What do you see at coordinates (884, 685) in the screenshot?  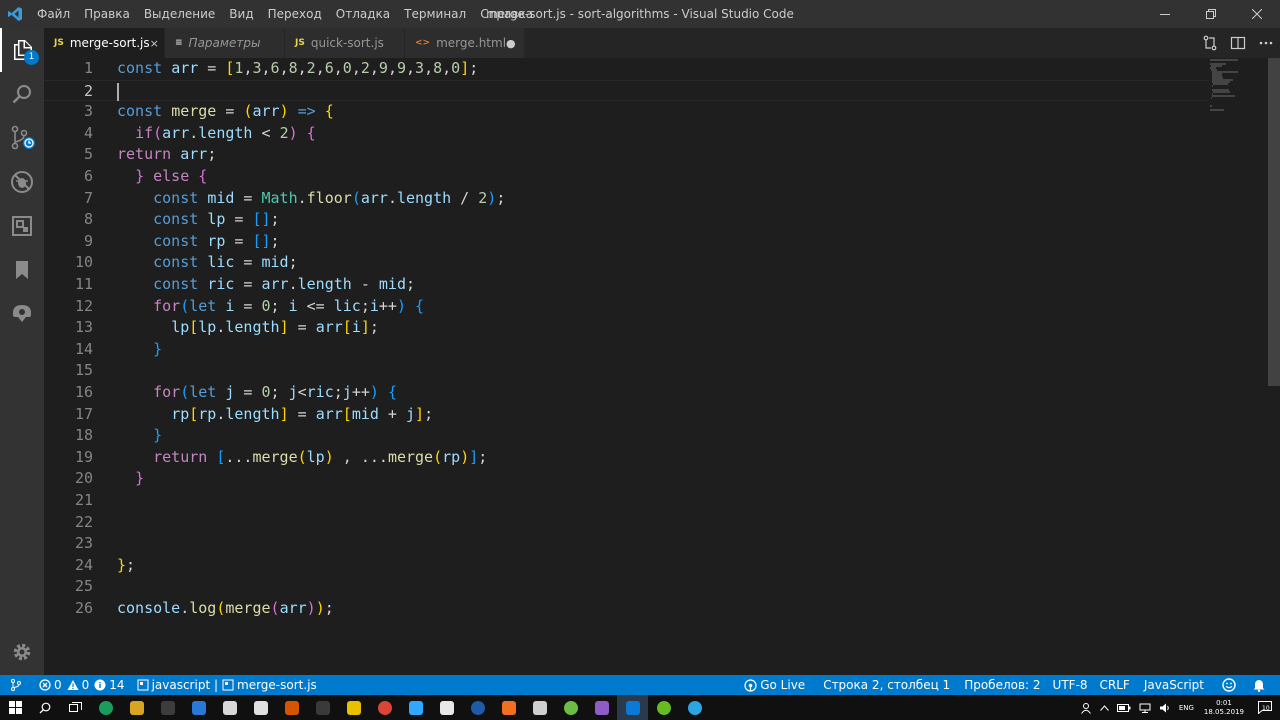 I see `cursor-position: Строка 2, столбец 1` at bounding box center [884, 685].